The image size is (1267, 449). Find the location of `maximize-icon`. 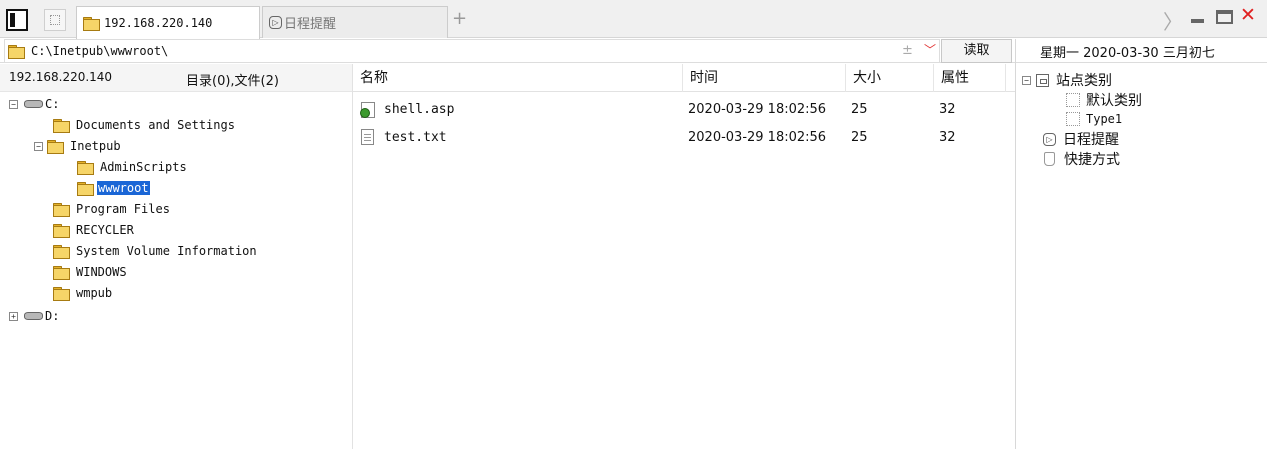

maximize-icon is located at coordinates (1224, 17).